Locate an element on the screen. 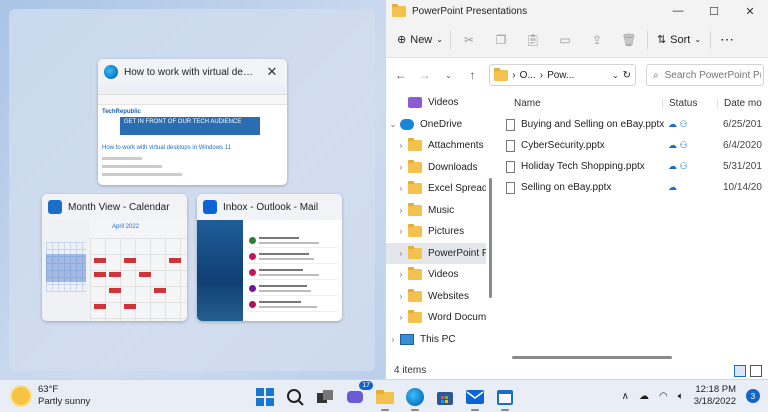 The width and height of the screenshot is (768, 412). nav-item: › Word Documen is located at coordinates (436, 318).